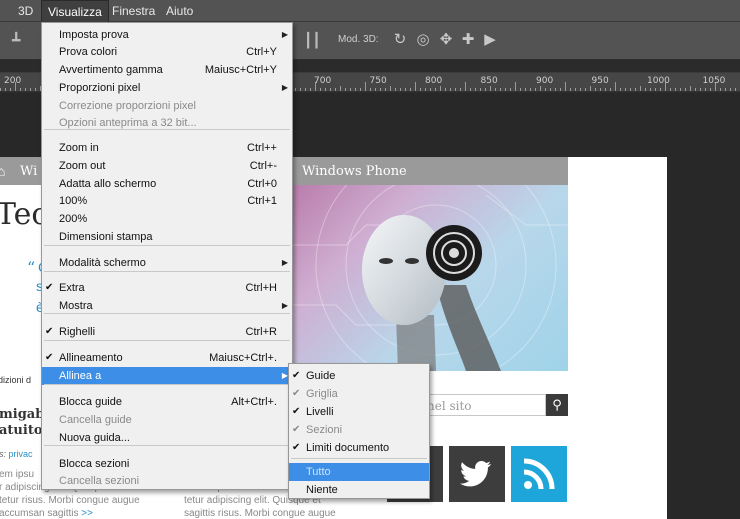 The height and width of the screenshot is (519, 740). What do you see at coordinates (378, 81) in the screenshot?
I see `ruler-label: 750` at bounding box center [378, 81].